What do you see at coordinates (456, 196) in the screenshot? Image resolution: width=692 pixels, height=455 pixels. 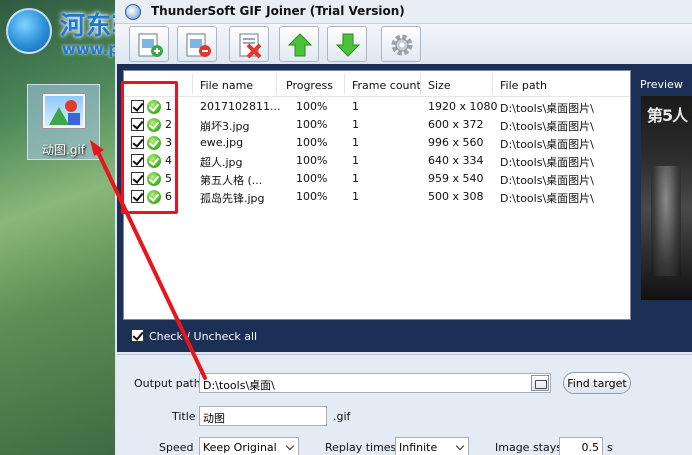 I see `row-size: 500 x 308` at bounding box center [456, 196].